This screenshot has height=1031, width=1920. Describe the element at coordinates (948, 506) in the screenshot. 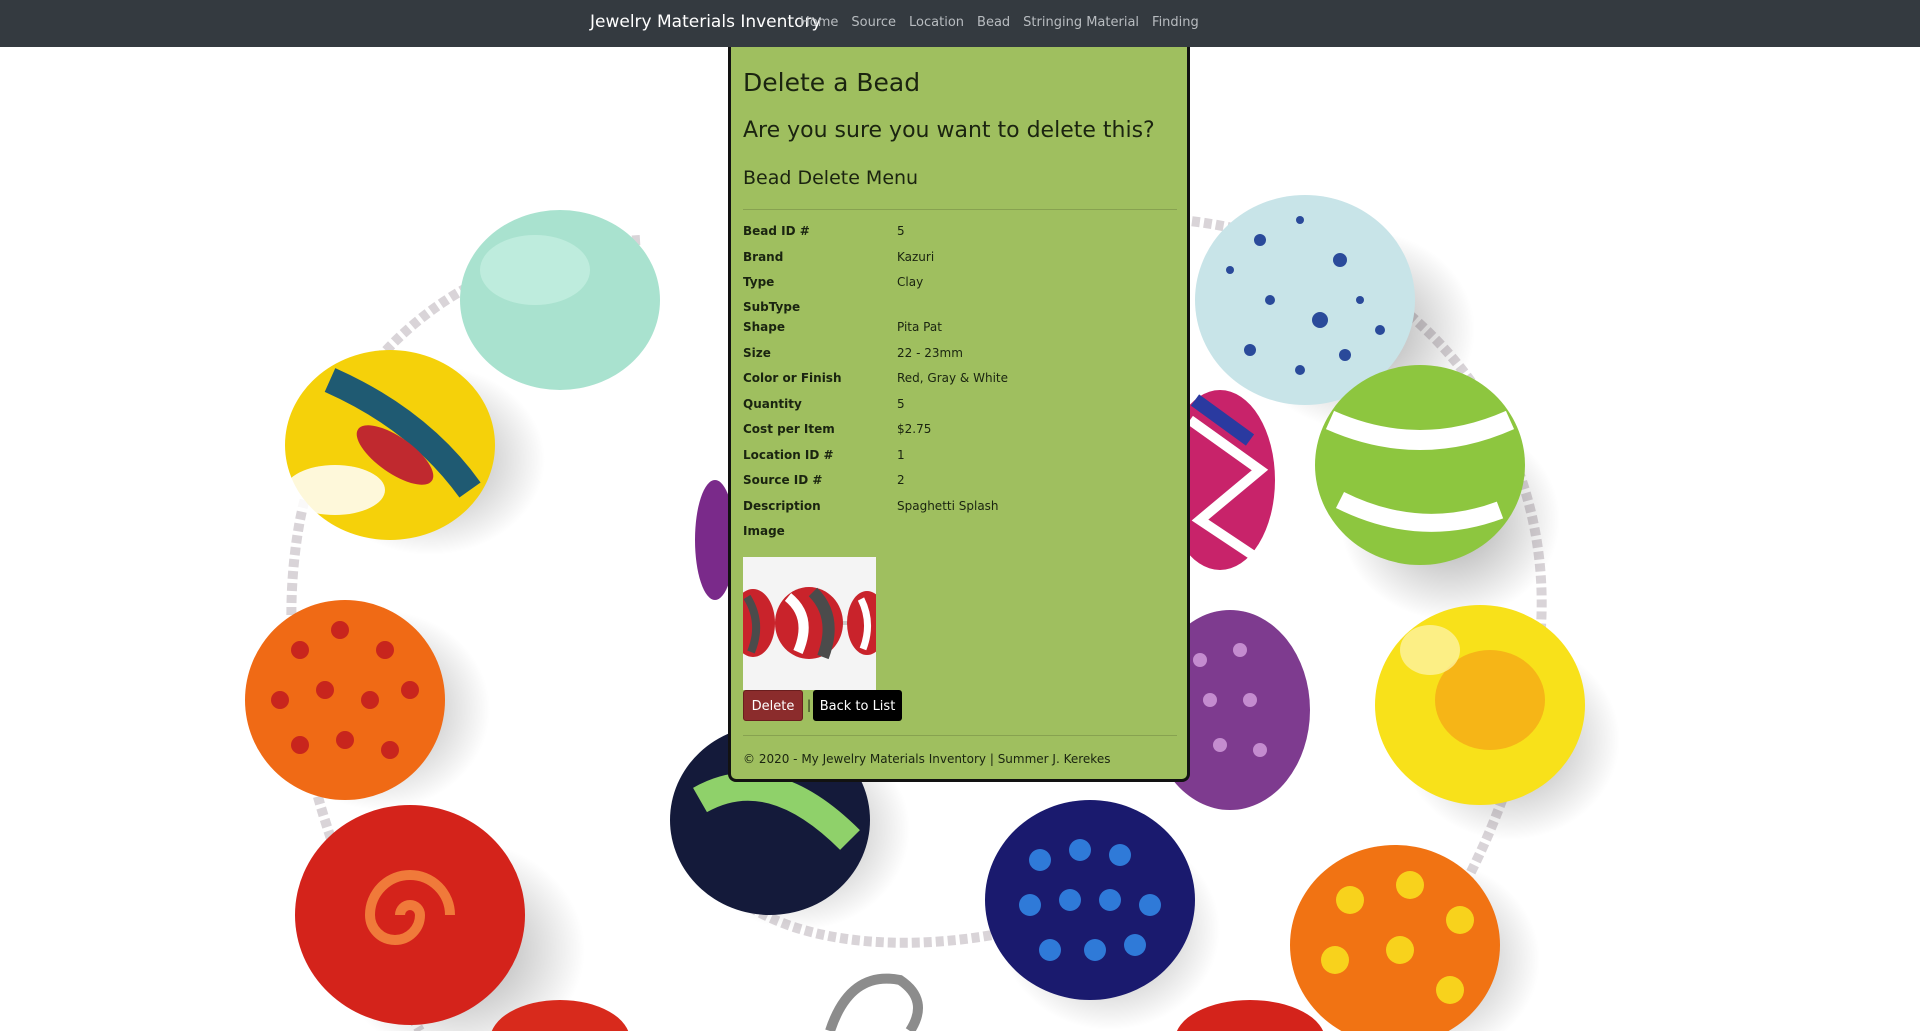

I see `detail-value: Spaghetti Splash` at that location.